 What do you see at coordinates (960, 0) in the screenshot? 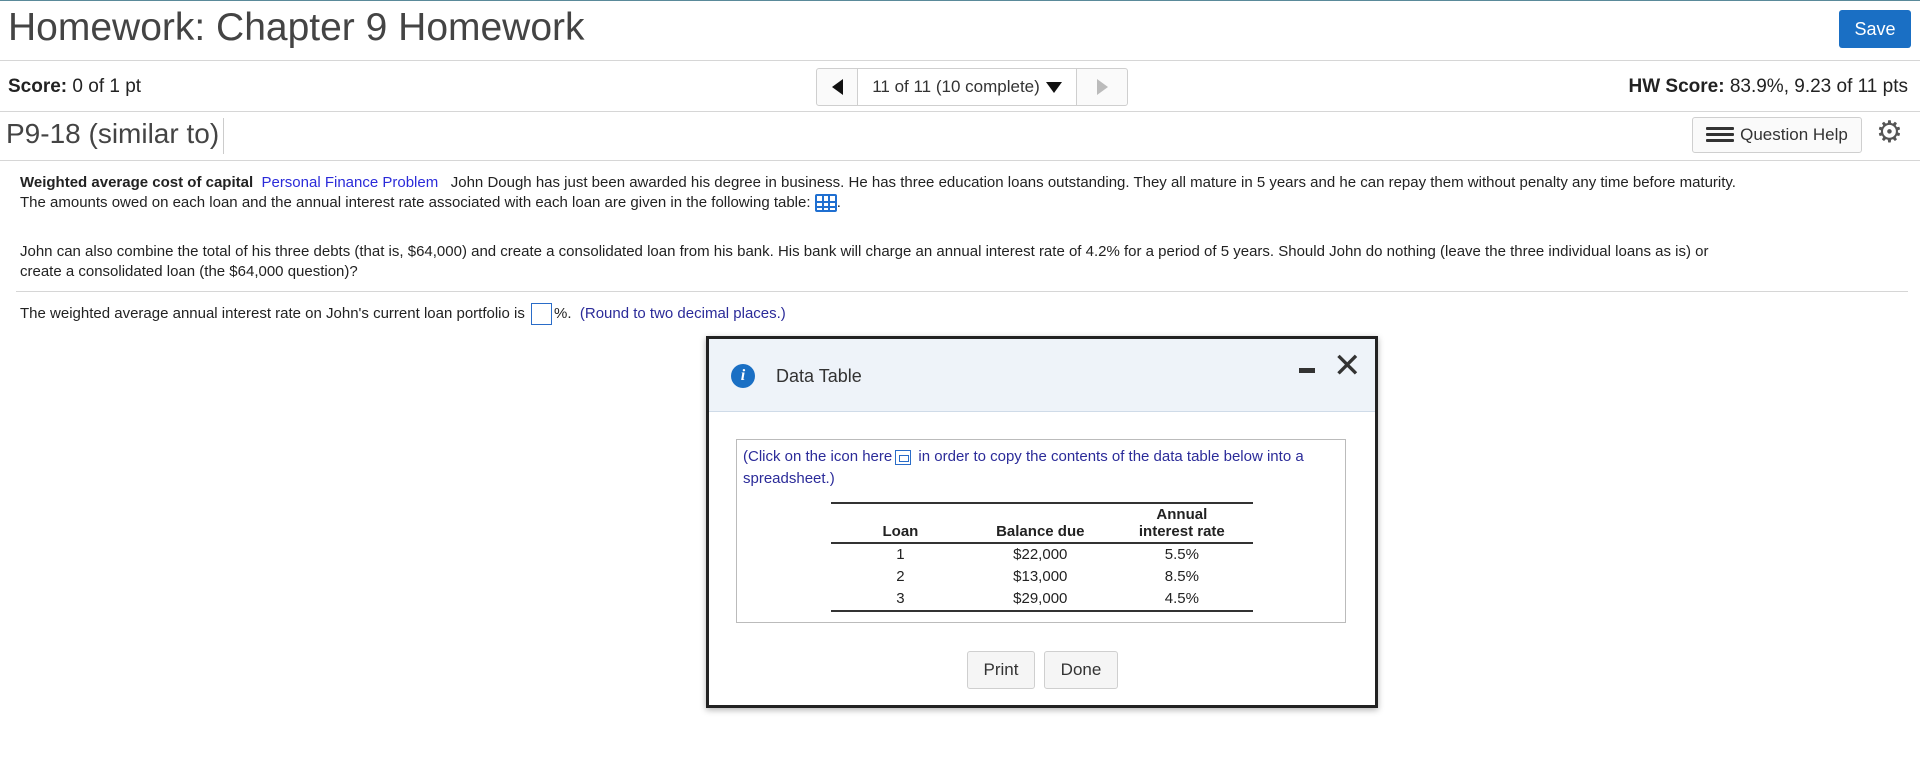
I see `top-border` at bounding box center [960, 0].